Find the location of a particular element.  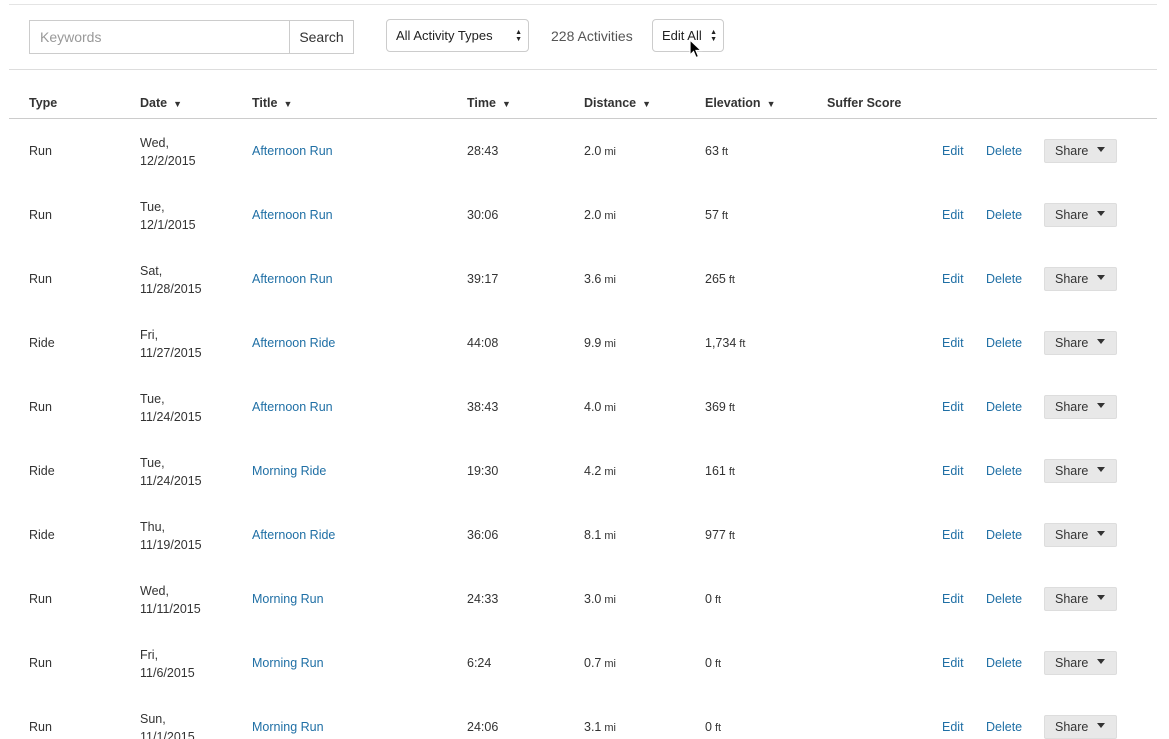

activity-time: 44:08 is located at coordinates (483, 343).